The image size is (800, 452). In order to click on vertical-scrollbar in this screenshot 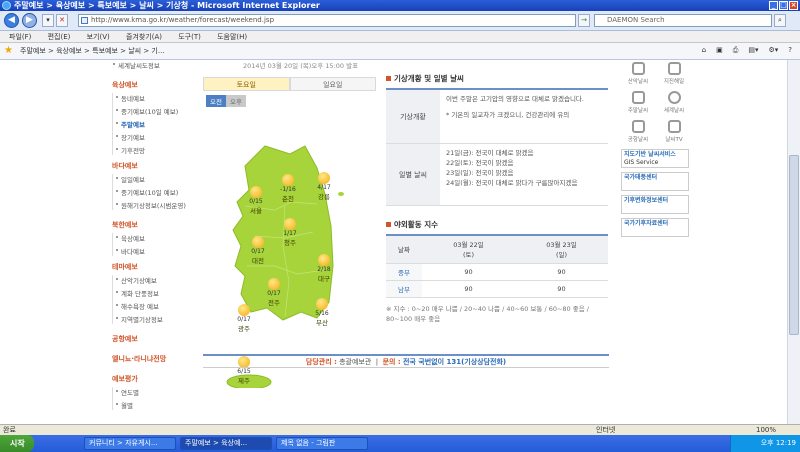, I will do `click(793, 242)`.